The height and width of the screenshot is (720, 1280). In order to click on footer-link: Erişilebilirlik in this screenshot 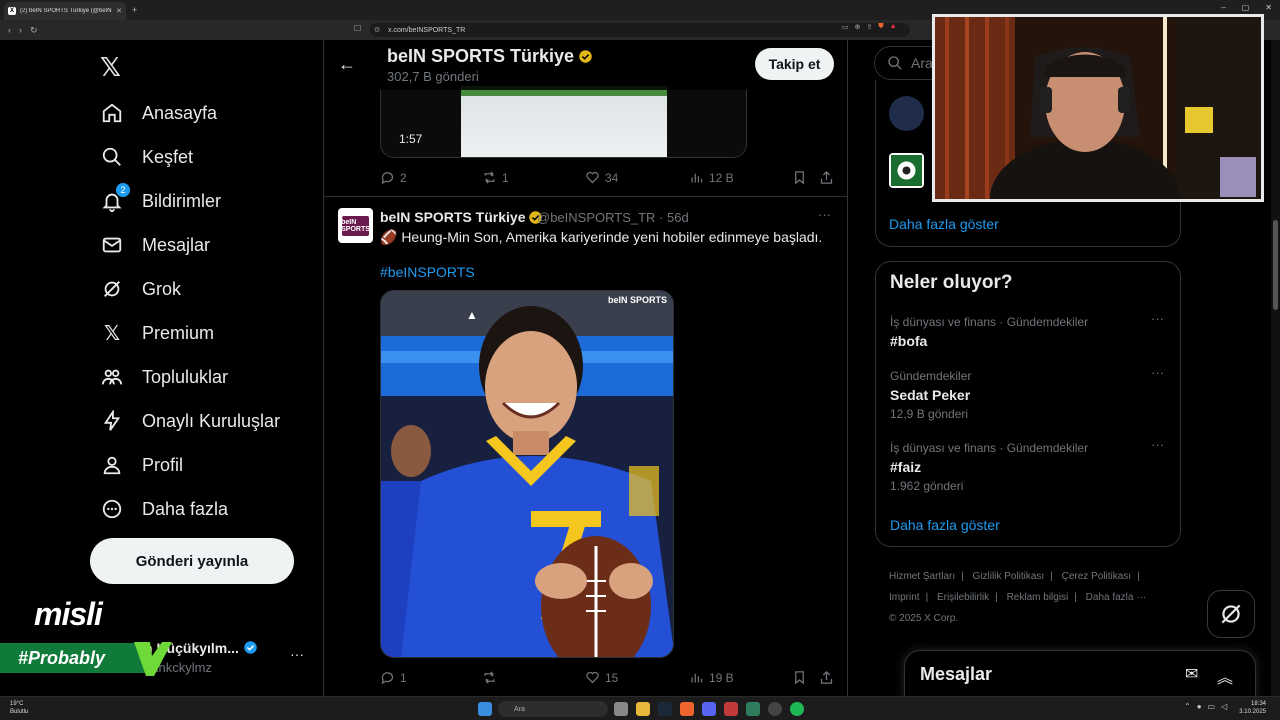, I will do `click(963, 597)`.